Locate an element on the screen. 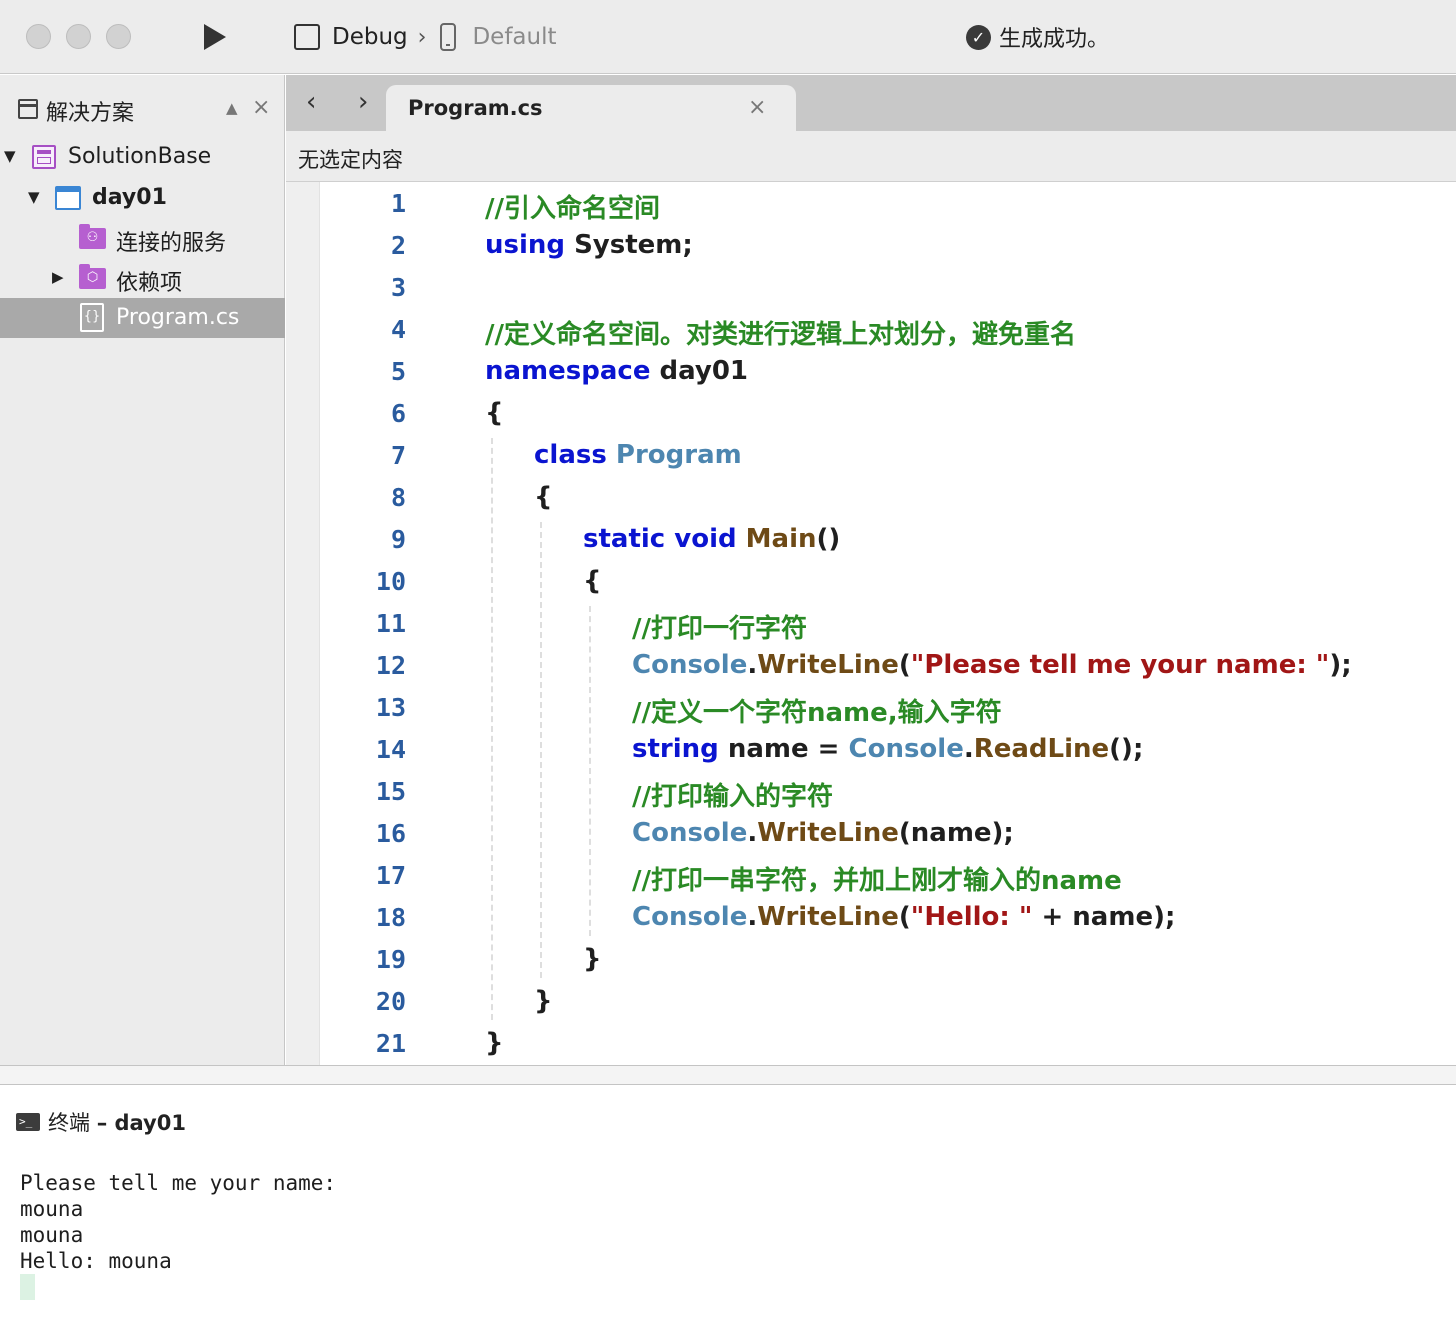  code-text: //引入命名空间 is located at coordinates (572, 206).